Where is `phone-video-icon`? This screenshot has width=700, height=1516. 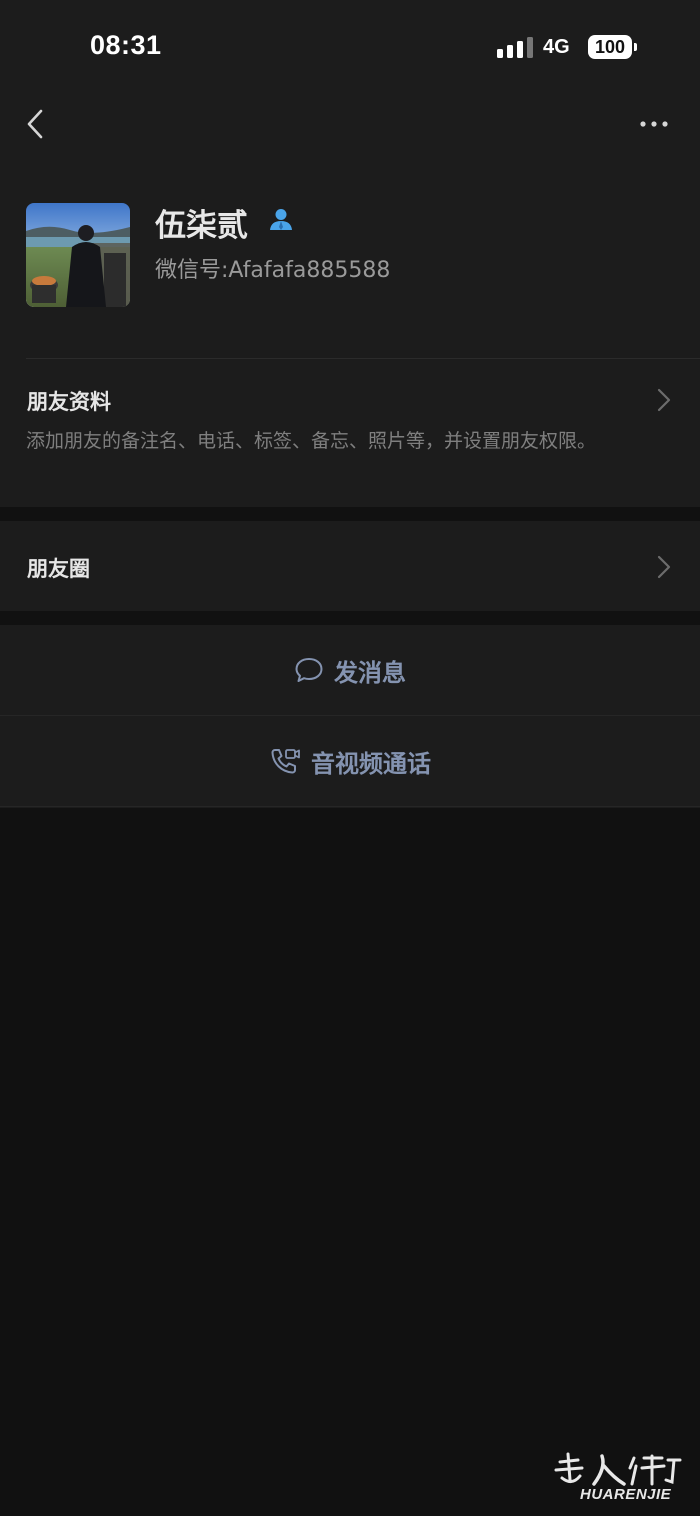 phone-video-icon is located at coordinates (285, 761).